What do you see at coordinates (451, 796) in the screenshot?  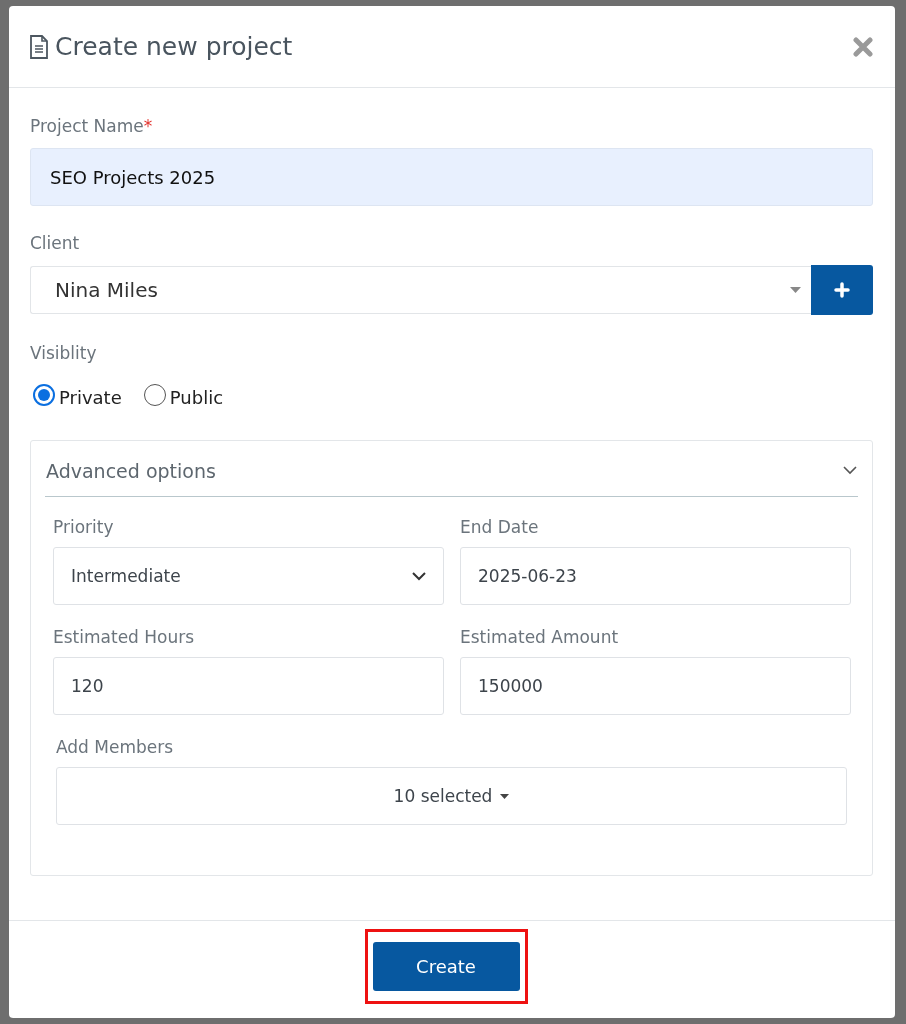 I see `members-dropdown: 10 selected` at bounding box center [451, 796].